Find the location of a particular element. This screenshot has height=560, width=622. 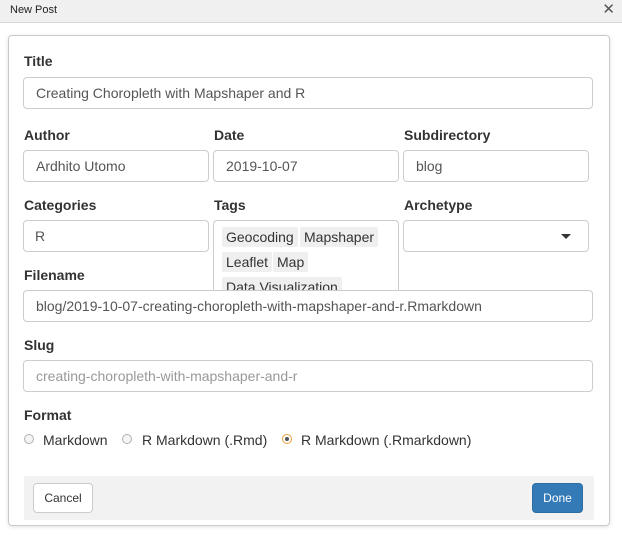

tag-item: Geocoding is located at coordinates (260, 237).